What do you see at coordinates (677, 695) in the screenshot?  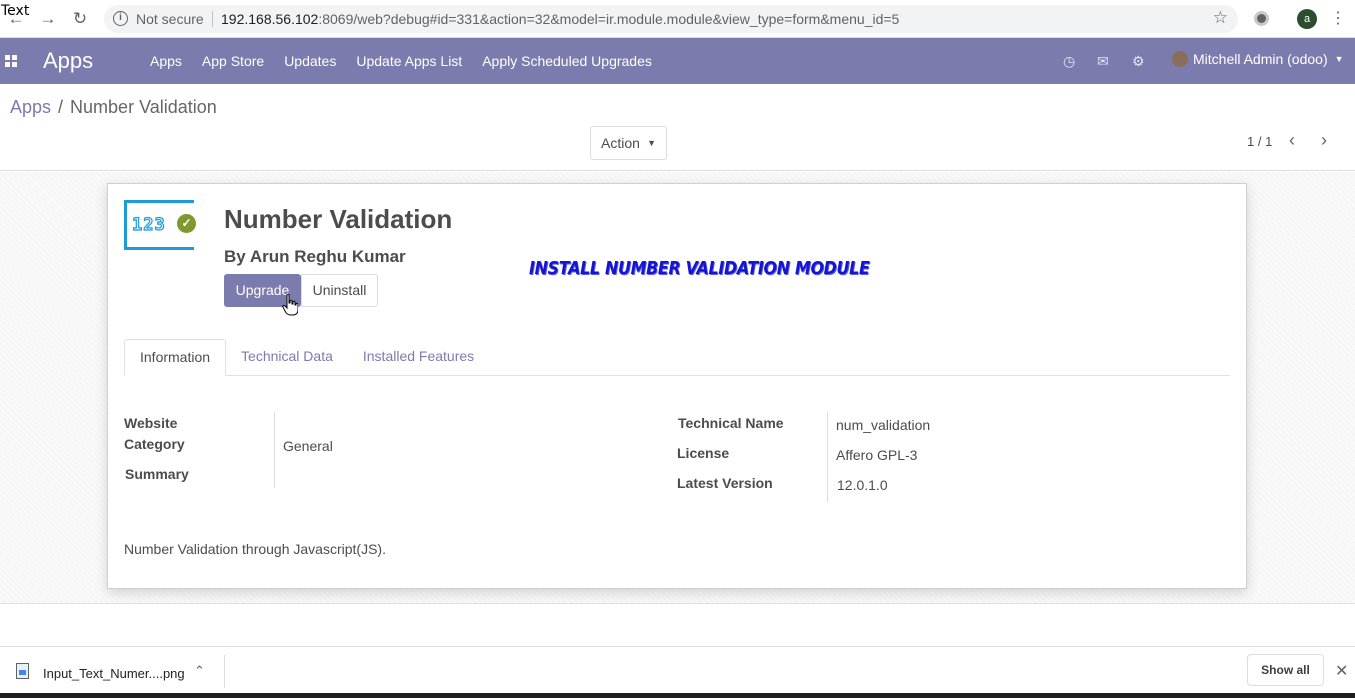 I see `taskbar-strip` at bounding box center [677, 695].